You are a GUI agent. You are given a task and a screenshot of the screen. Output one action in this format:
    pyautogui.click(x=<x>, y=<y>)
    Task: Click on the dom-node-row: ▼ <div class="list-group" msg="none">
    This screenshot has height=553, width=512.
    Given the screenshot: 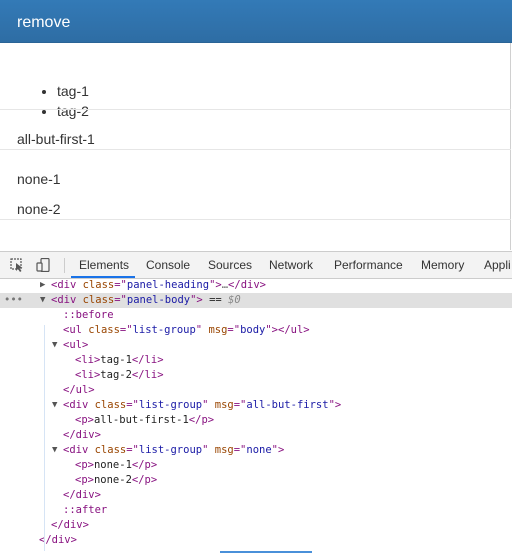 What is the action you would take?
    pyautogui.click(x=256, y=450)
    